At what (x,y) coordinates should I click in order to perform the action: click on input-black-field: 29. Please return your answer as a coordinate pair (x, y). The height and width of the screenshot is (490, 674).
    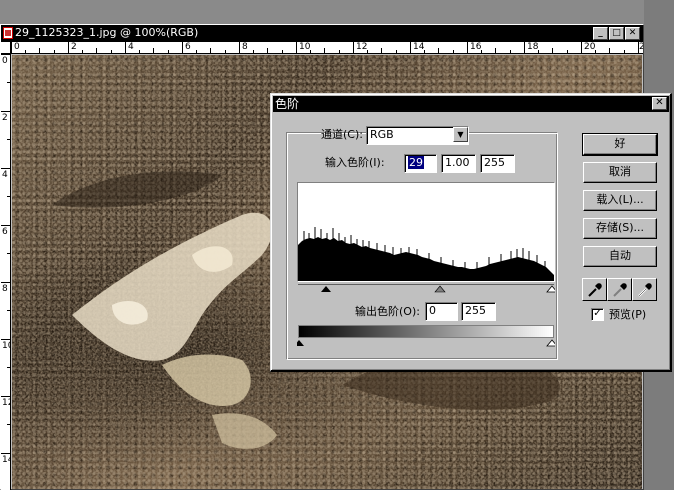
    Looking at the image, I should click on (420, 163).